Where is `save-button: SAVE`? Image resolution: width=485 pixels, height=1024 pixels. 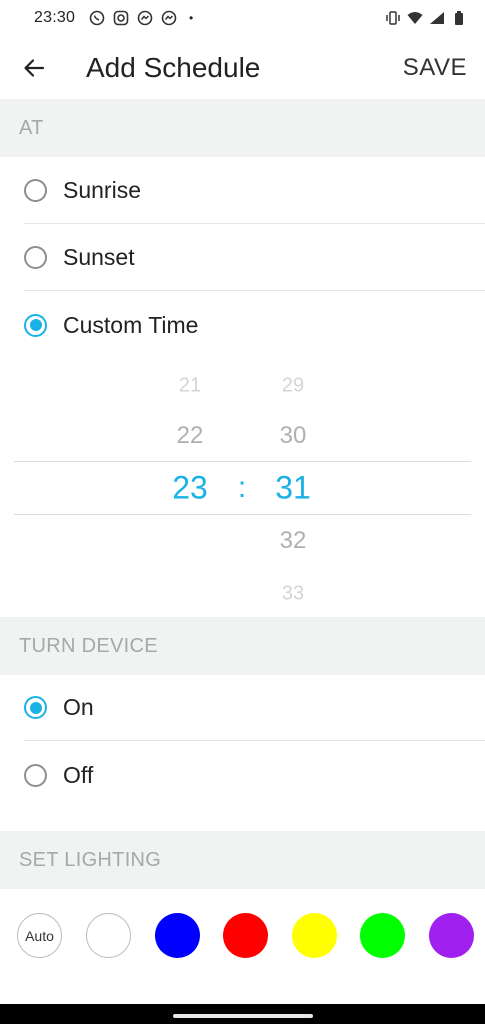
save-button: SAVE is located at coordinates (435, 68).